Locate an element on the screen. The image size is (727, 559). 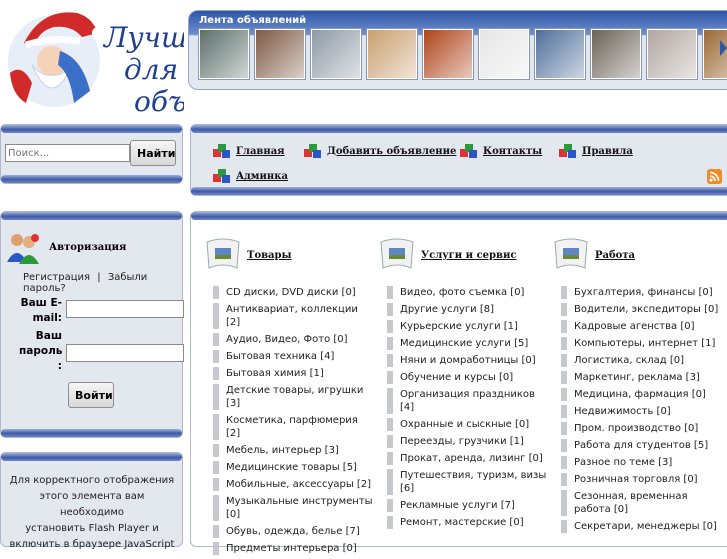
nav-contacts: Контакты is located at coordinates (501, 151).